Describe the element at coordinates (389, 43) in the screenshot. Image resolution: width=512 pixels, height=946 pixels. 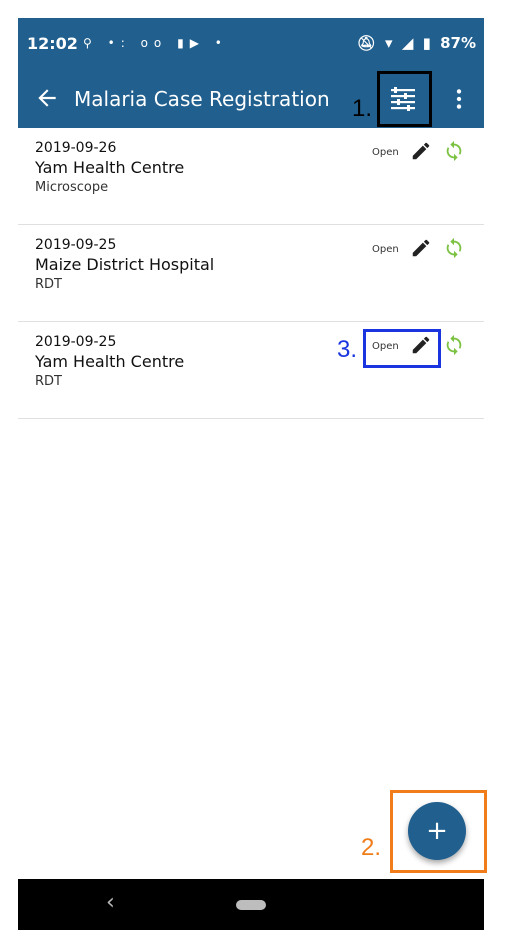
I see `wifi-icon: ▾` at that location.